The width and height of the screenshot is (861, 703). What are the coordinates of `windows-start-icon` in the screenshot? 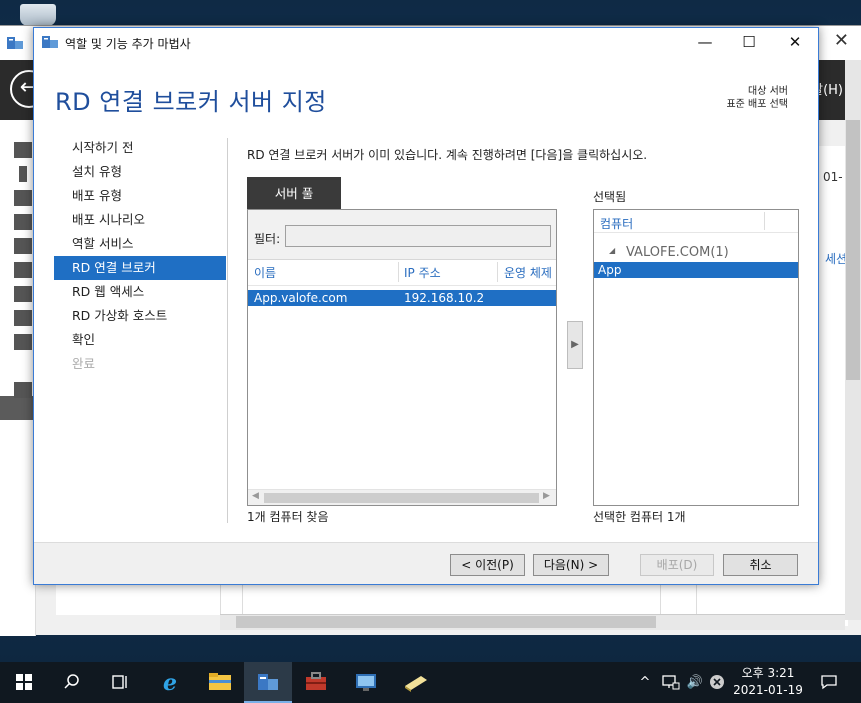 It's located at (24, 682).